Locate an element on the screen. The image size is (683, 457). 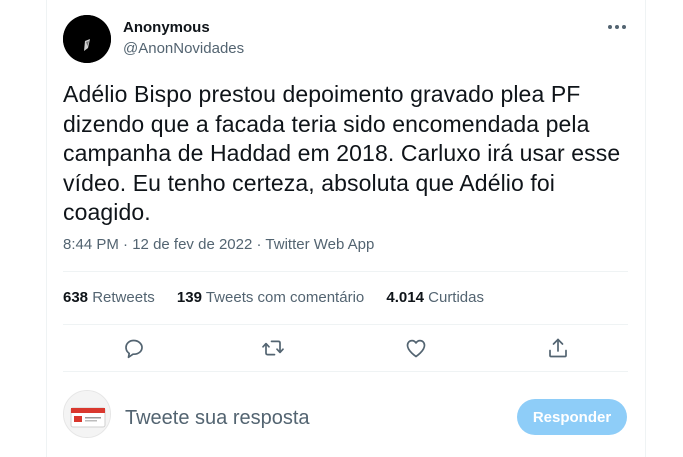
likes-count: 4.014 is located at coordinates (405, 297).